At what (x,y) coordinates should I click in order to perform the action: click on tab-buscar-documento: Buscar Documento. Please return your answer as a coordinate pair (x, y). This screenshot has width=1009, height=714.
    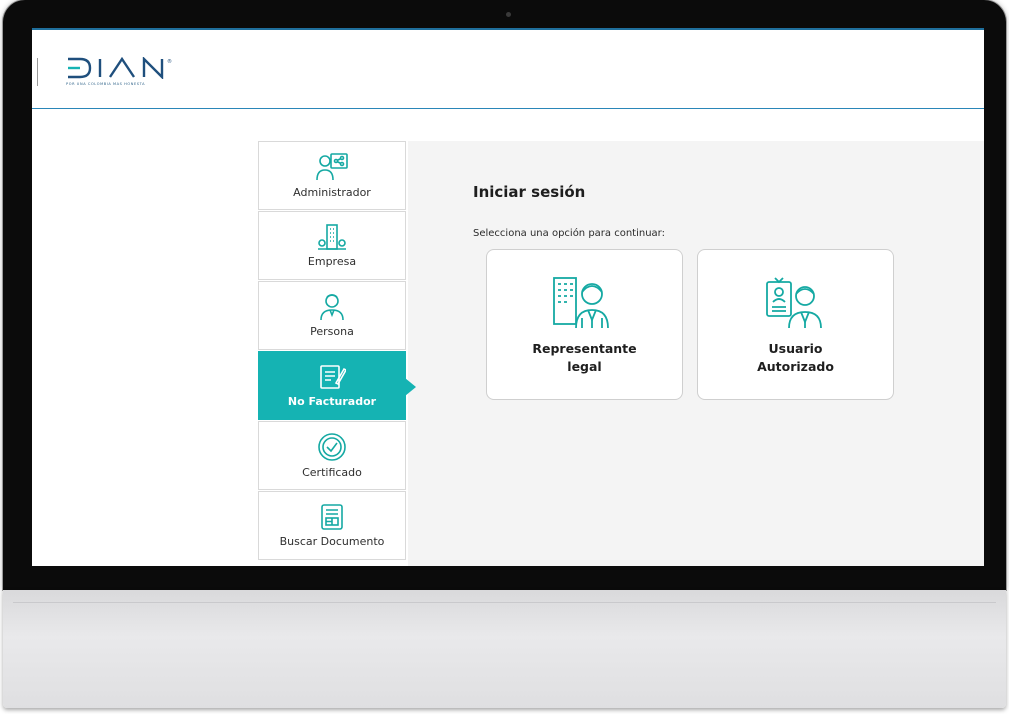
    Looking at the image, I should click on (332, 525).